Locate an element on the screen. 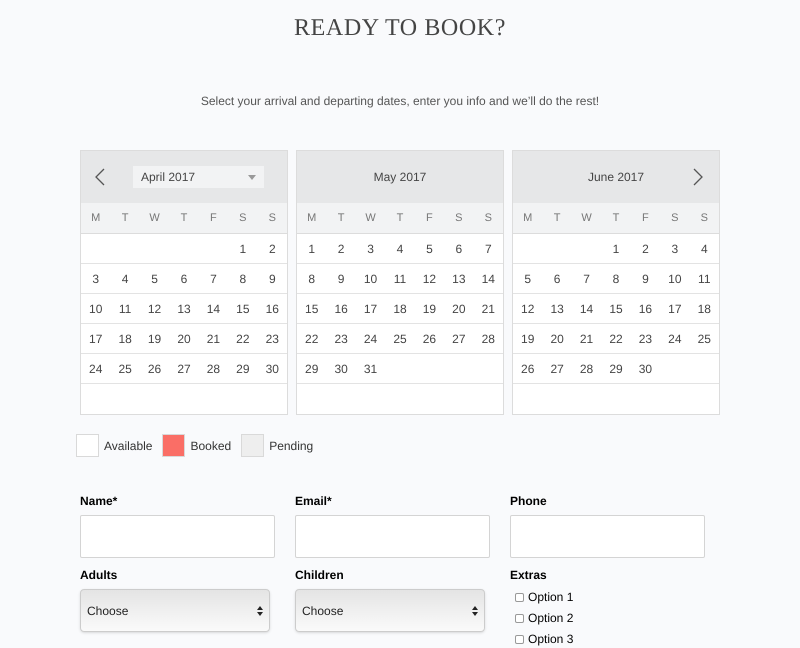  chevron-left-icon is located at coordinates (100, 177).